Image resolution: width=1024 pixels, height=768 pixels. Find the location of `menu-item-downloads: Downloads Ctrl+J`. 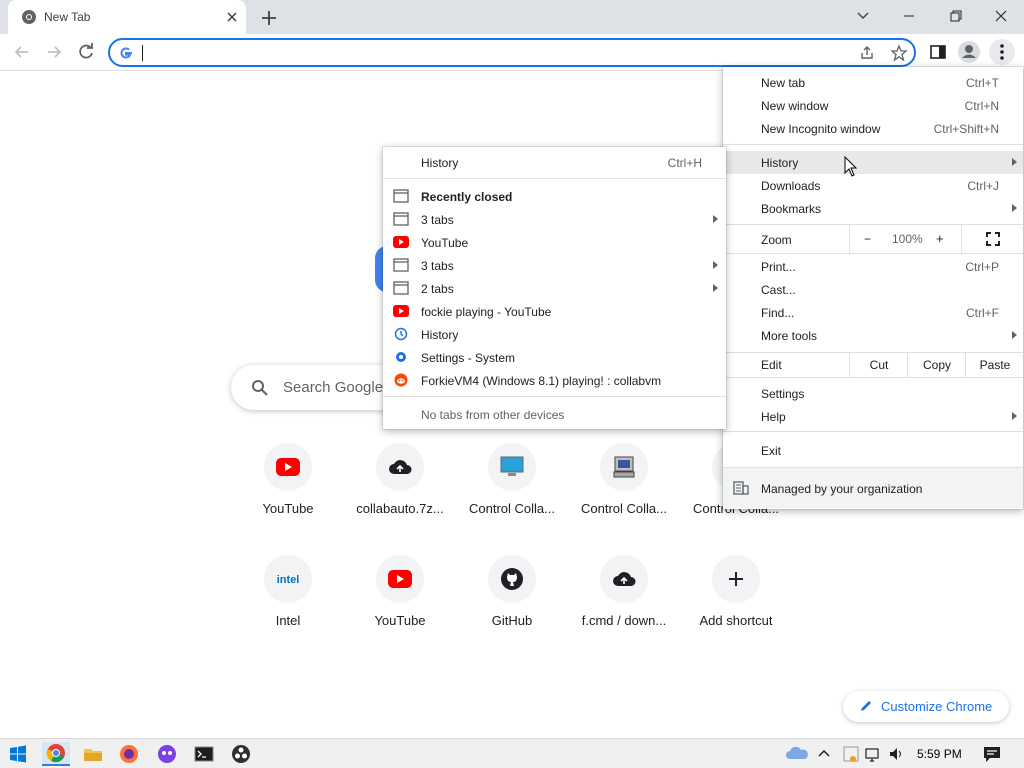

menu-item-downloads: Downloads Ctrl+J is located at coordinates (873, 185).